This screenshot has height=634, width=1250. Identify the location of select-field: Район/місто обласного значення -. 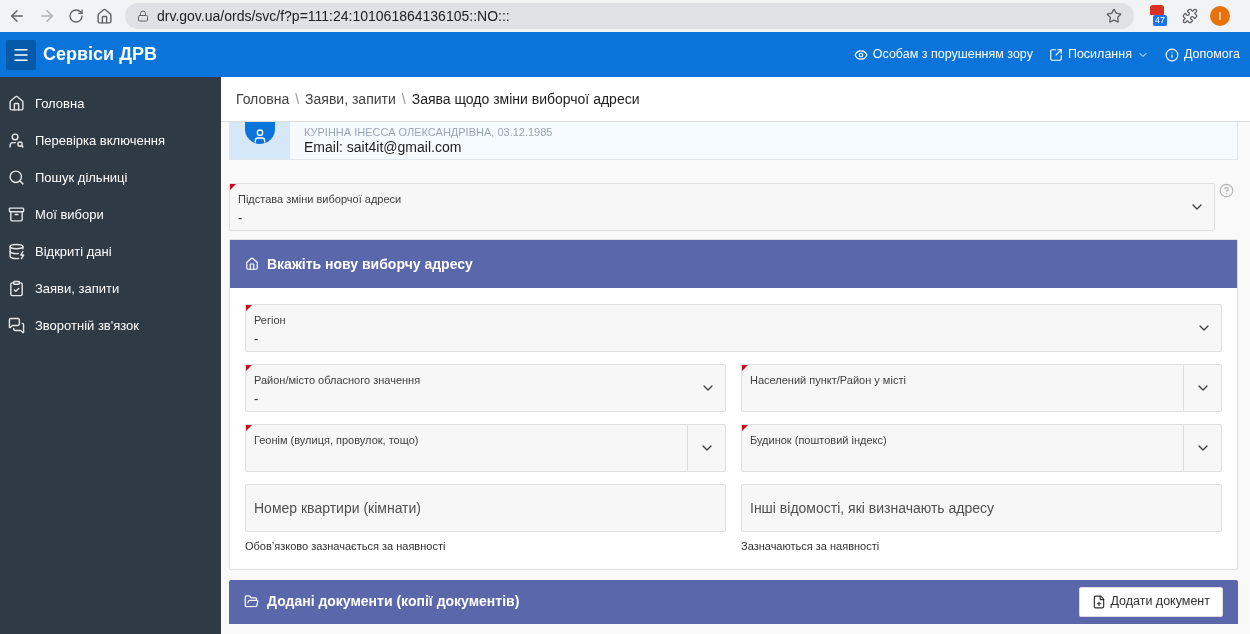
(485, 388).